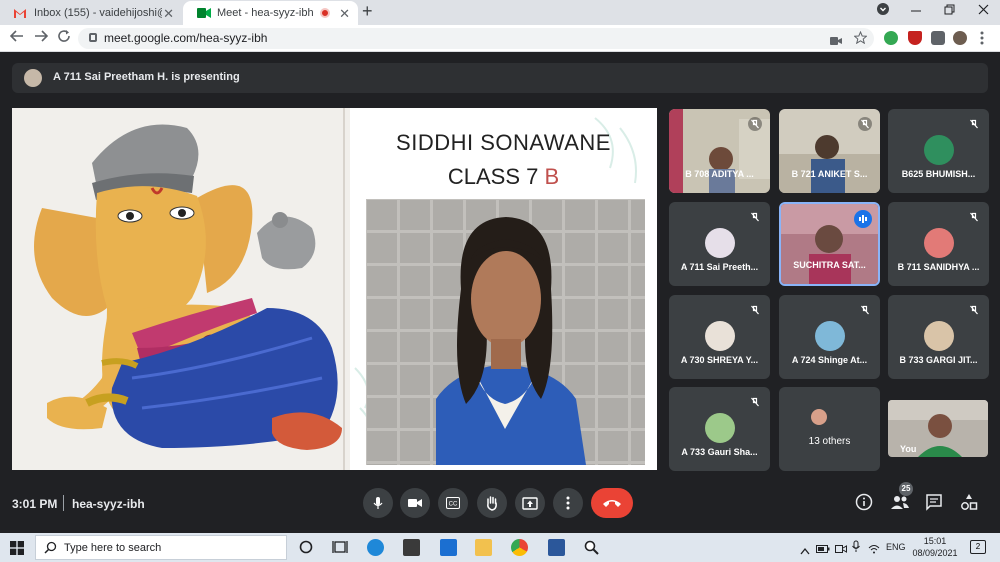 The image size is (1000, 562). I want to click on chrome-menu-icon, so click(982, 40).